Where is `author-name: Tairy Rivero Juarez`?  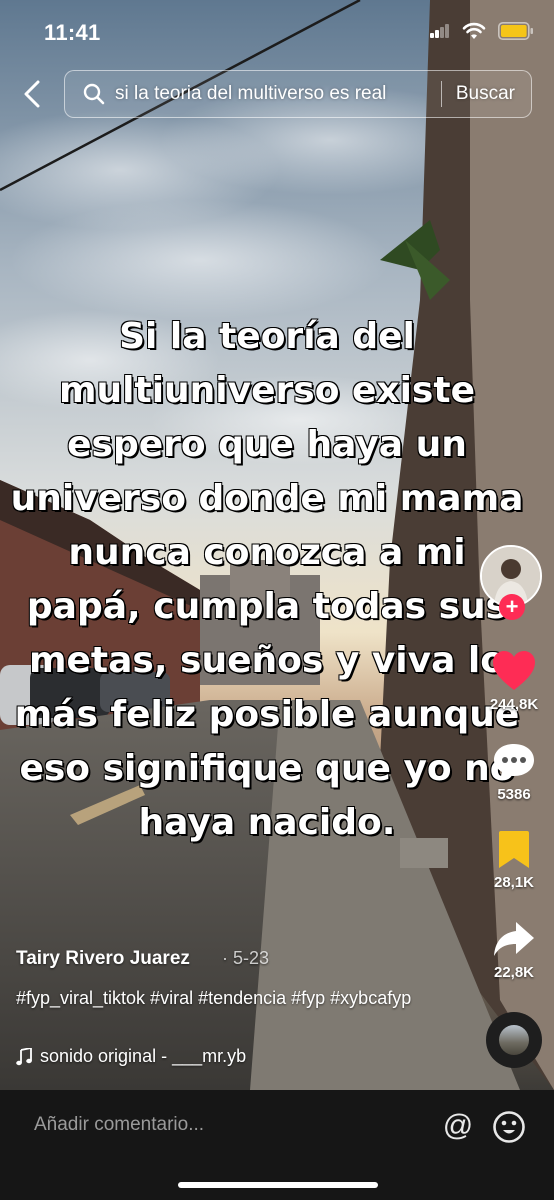 author-name: Tairy Rivero Juarez is located at coordinates (103, 959).